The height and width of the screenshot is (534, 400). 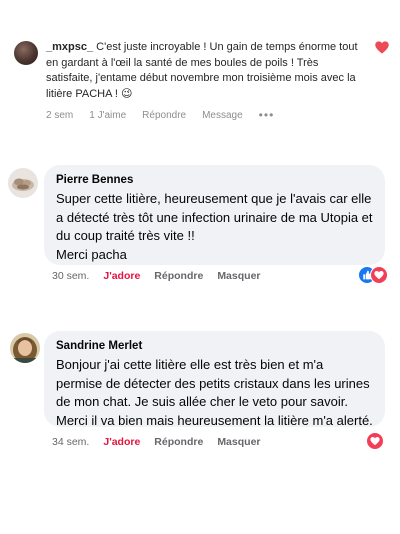 What do you see at coordinates (214, 346) in the screenshot?
I see `commenter-name: Sandrine Merlet` at bounding box center [214, 346].